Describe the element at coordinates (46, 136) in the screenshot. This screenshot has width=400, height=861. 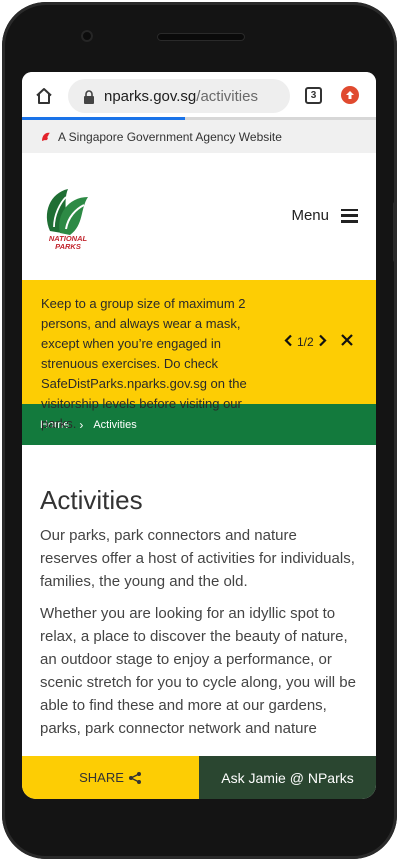
I see `lion-head-icon` at that location.